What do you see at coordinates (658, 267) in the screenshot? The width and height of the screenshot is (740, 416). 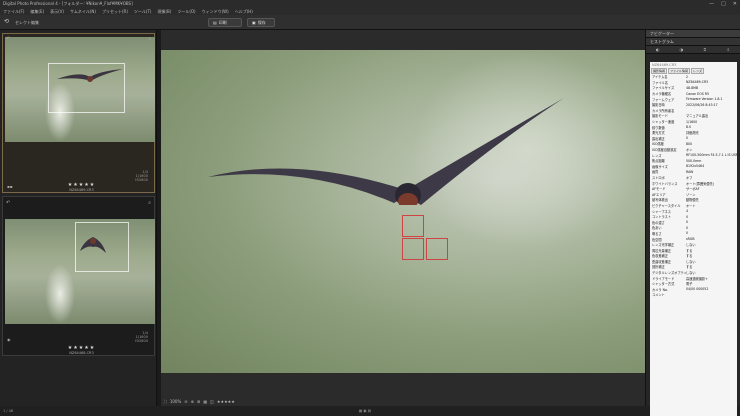 I see `info-key: 回折補正` at bounding box center [658, 267].